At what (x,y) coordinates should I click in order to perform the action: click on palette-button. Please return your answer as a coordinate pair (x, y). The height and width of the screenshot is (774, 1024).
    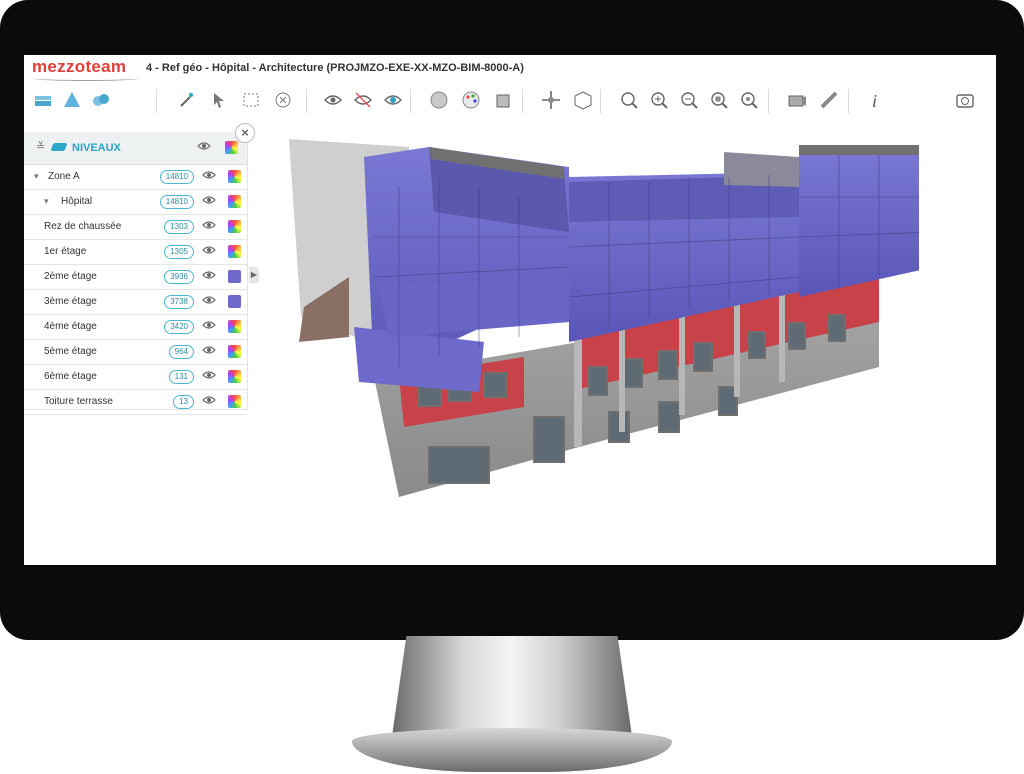
    Looking at the image, I should click on (471, 100).